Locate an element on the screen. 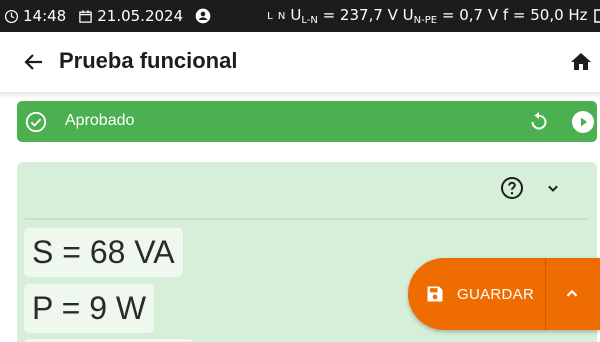  help-icon is located at coordinates (512, 188).